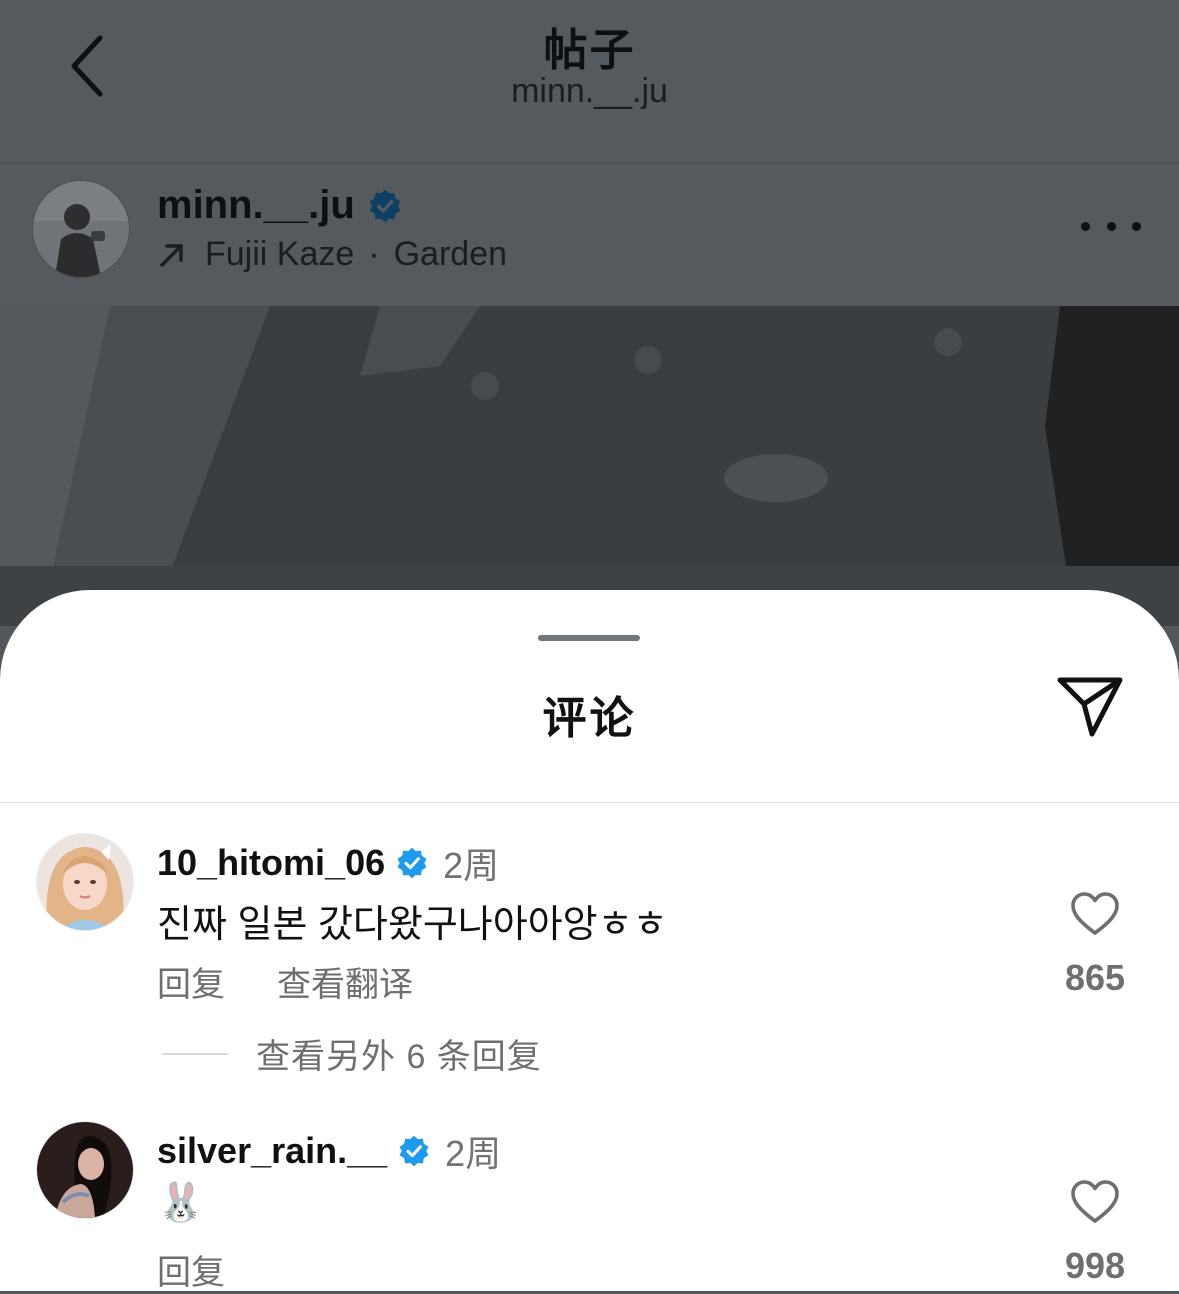  What do you see at coordinates (589, 718) in the screenshot?
I see `comments-title: 评论` at bounding box center [589, 718].